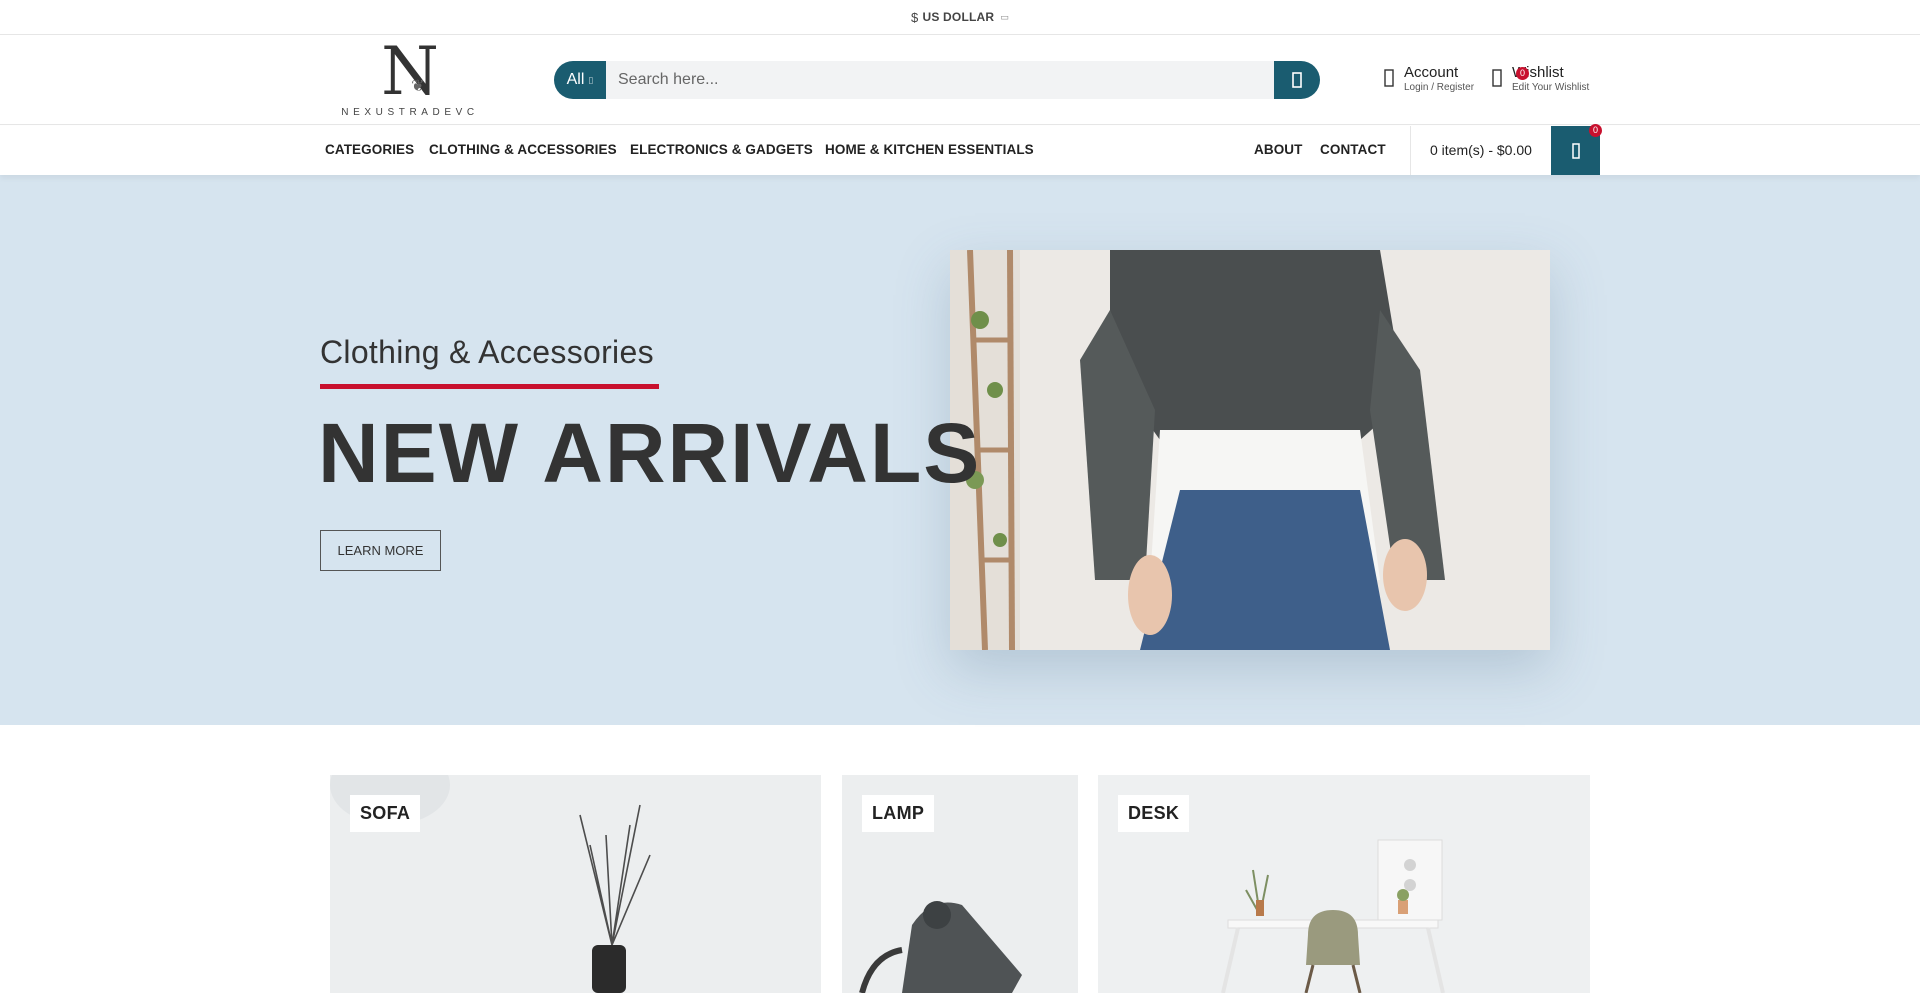  I want to click on search-bar: All ▯, so click(937, 80).